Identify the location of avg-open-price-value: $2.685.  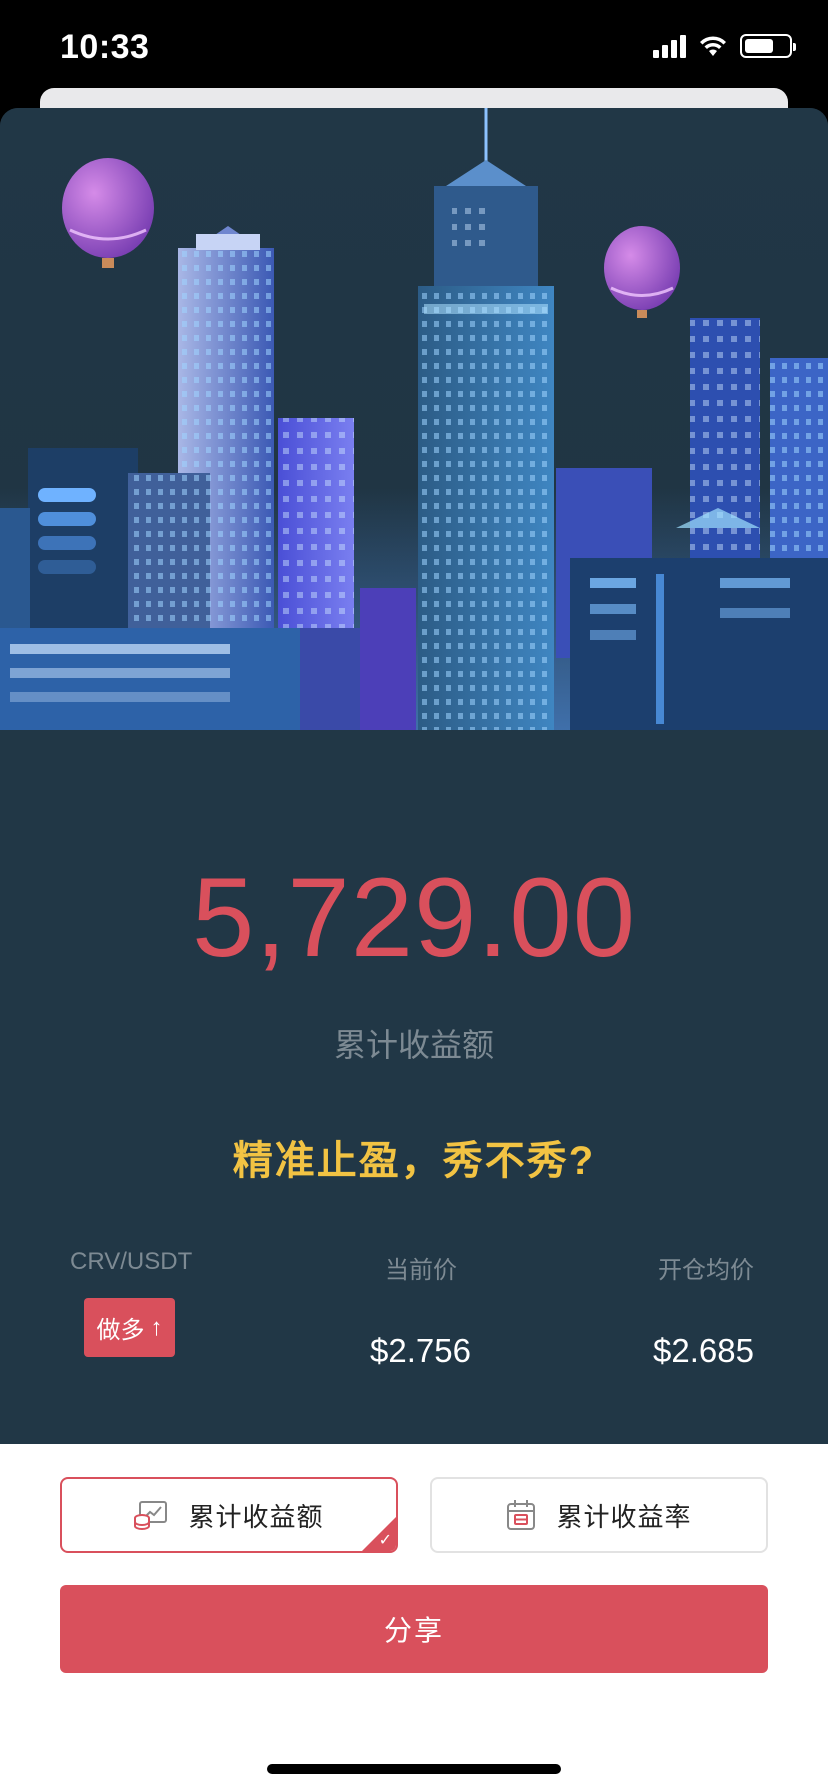
(703, 1350).